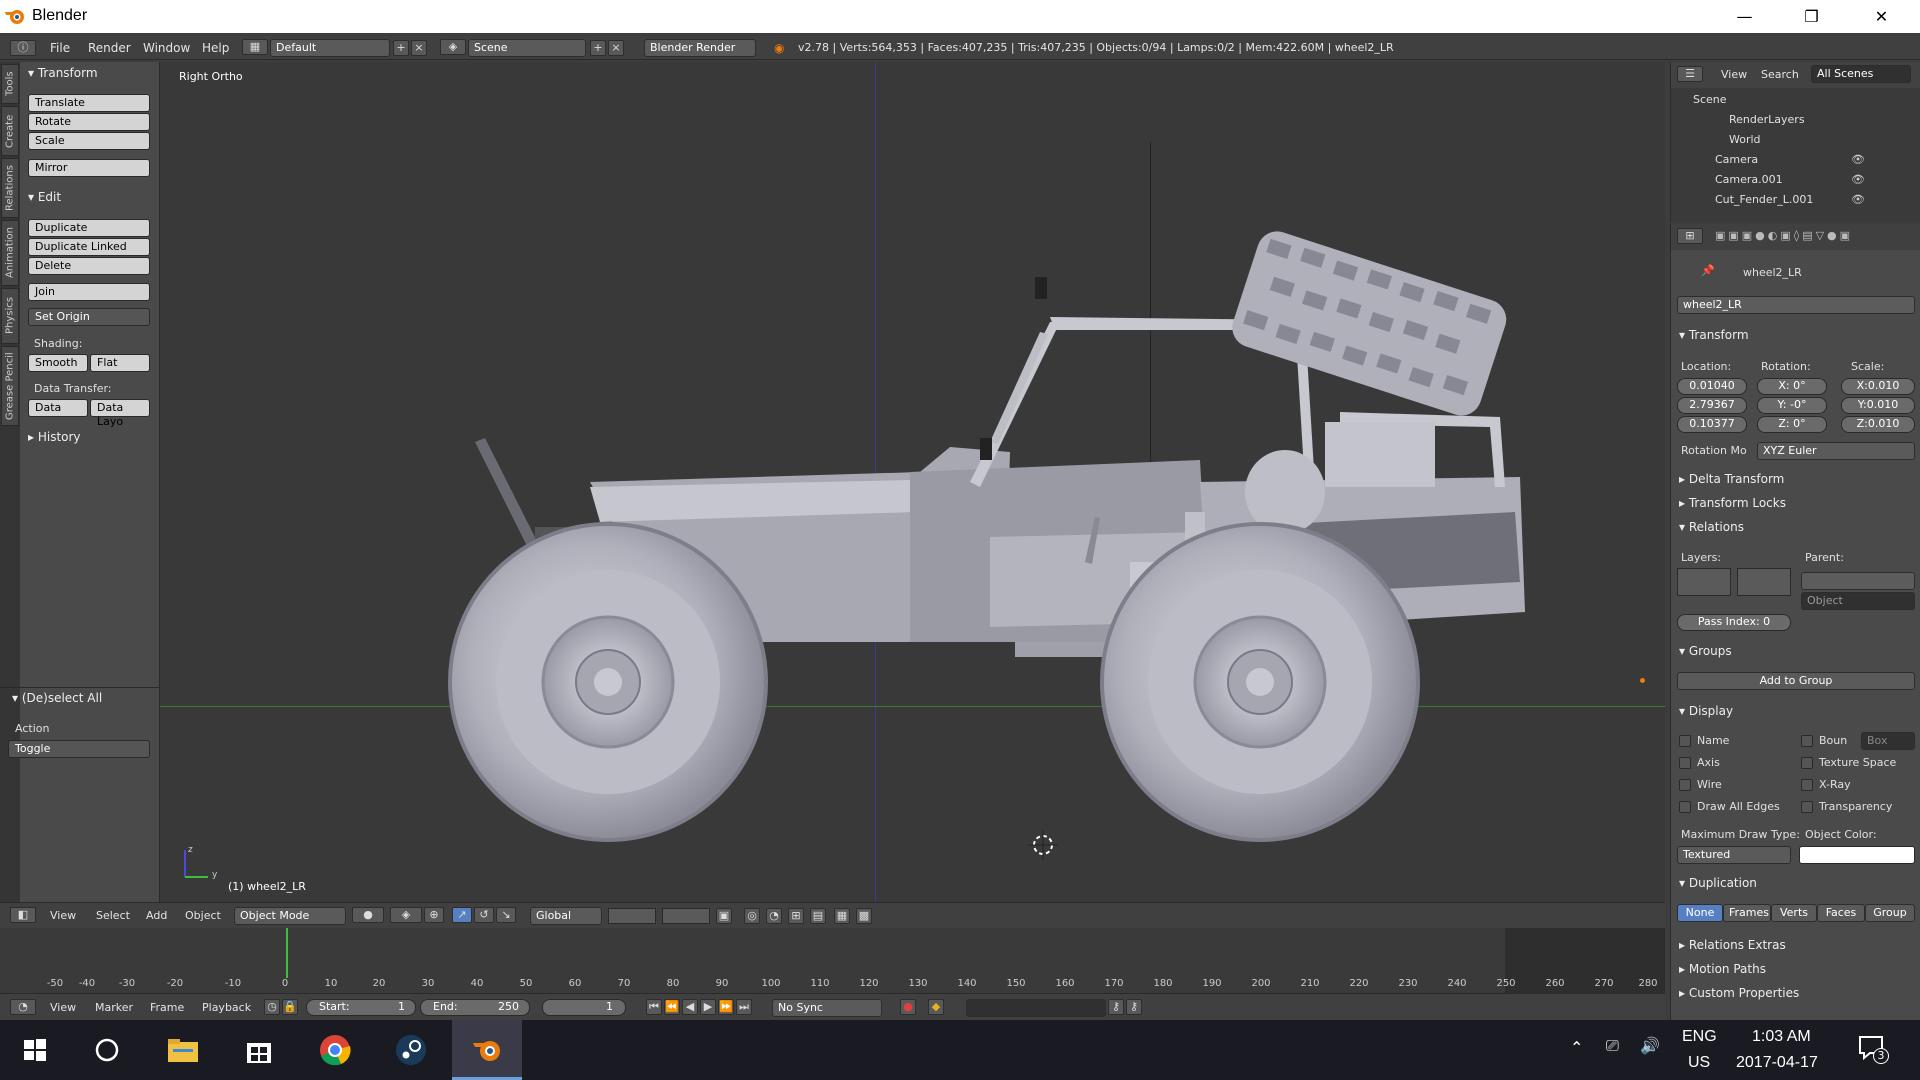 Image resolution: width=1920 pixels, height=1080 pixels. Describe the element at coordinates (1714, 335) in the screenshot. I see `transform-header: ▾ Transform` at that location.